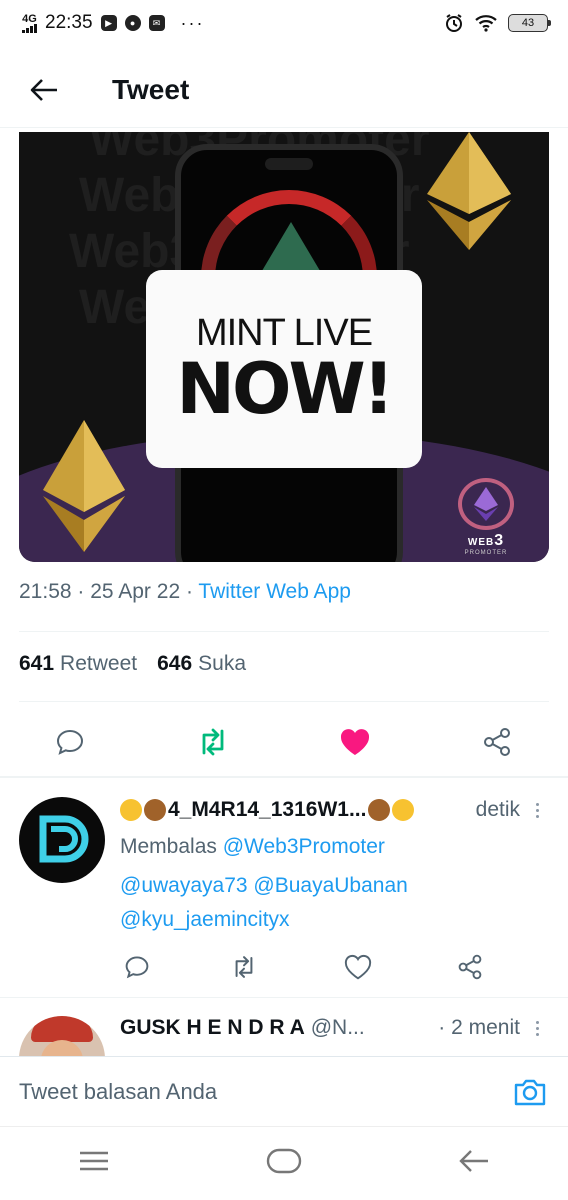  I want to click on web3-promoter-logo: WEB3 PROMOTER, so click(486, 517).